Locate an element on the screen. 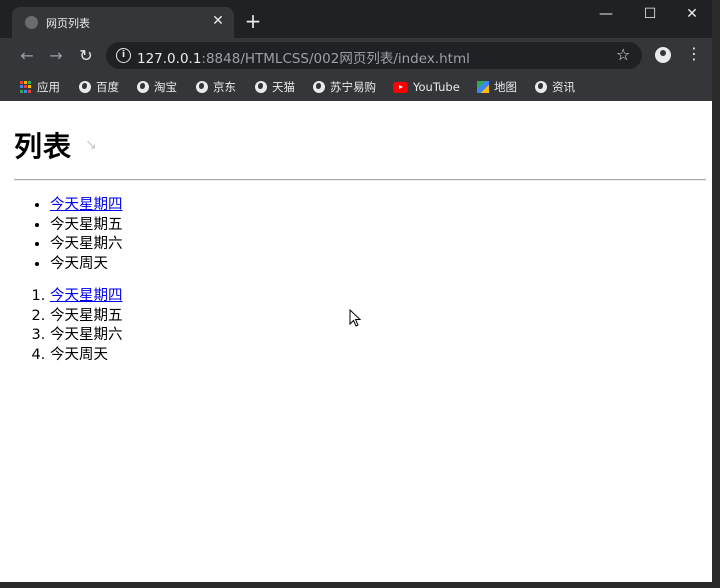 The width and height of the screenshot is (720, 588). bookmark-baidu: 百度 is located at coordinates (99, 87).